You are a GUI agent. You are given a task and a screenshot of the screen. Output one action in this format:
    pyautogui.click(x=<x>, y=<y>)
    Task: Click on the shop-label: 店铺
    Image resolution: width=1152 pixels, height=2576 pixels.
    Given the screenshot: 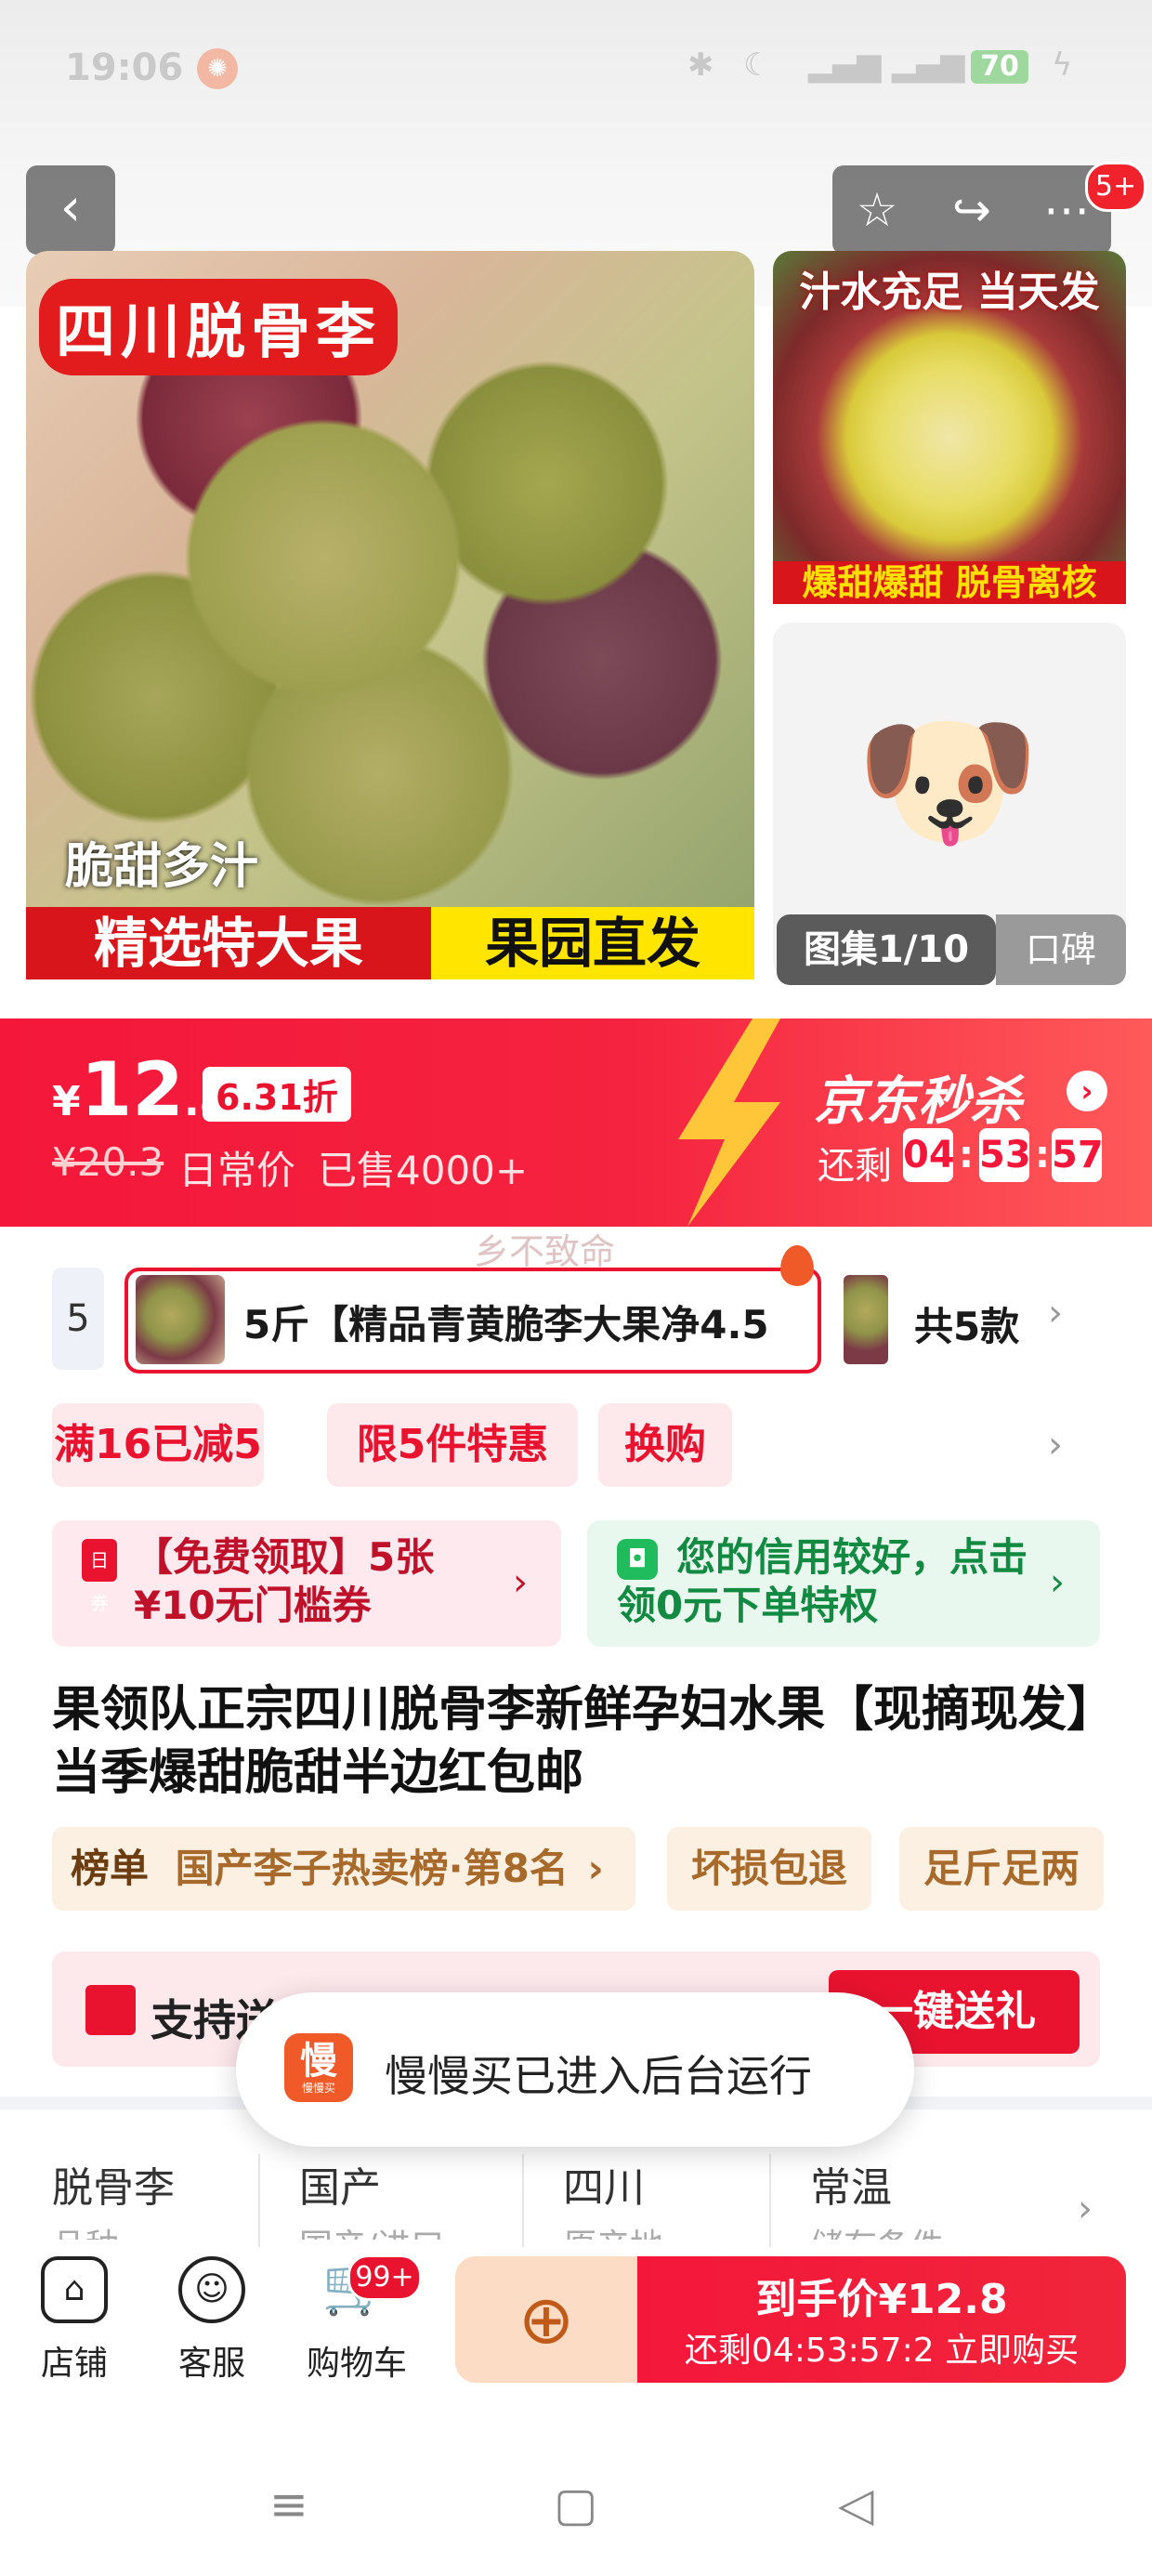 What is the action you would take?
    pyautogui.click(x=74, y=2360)
    